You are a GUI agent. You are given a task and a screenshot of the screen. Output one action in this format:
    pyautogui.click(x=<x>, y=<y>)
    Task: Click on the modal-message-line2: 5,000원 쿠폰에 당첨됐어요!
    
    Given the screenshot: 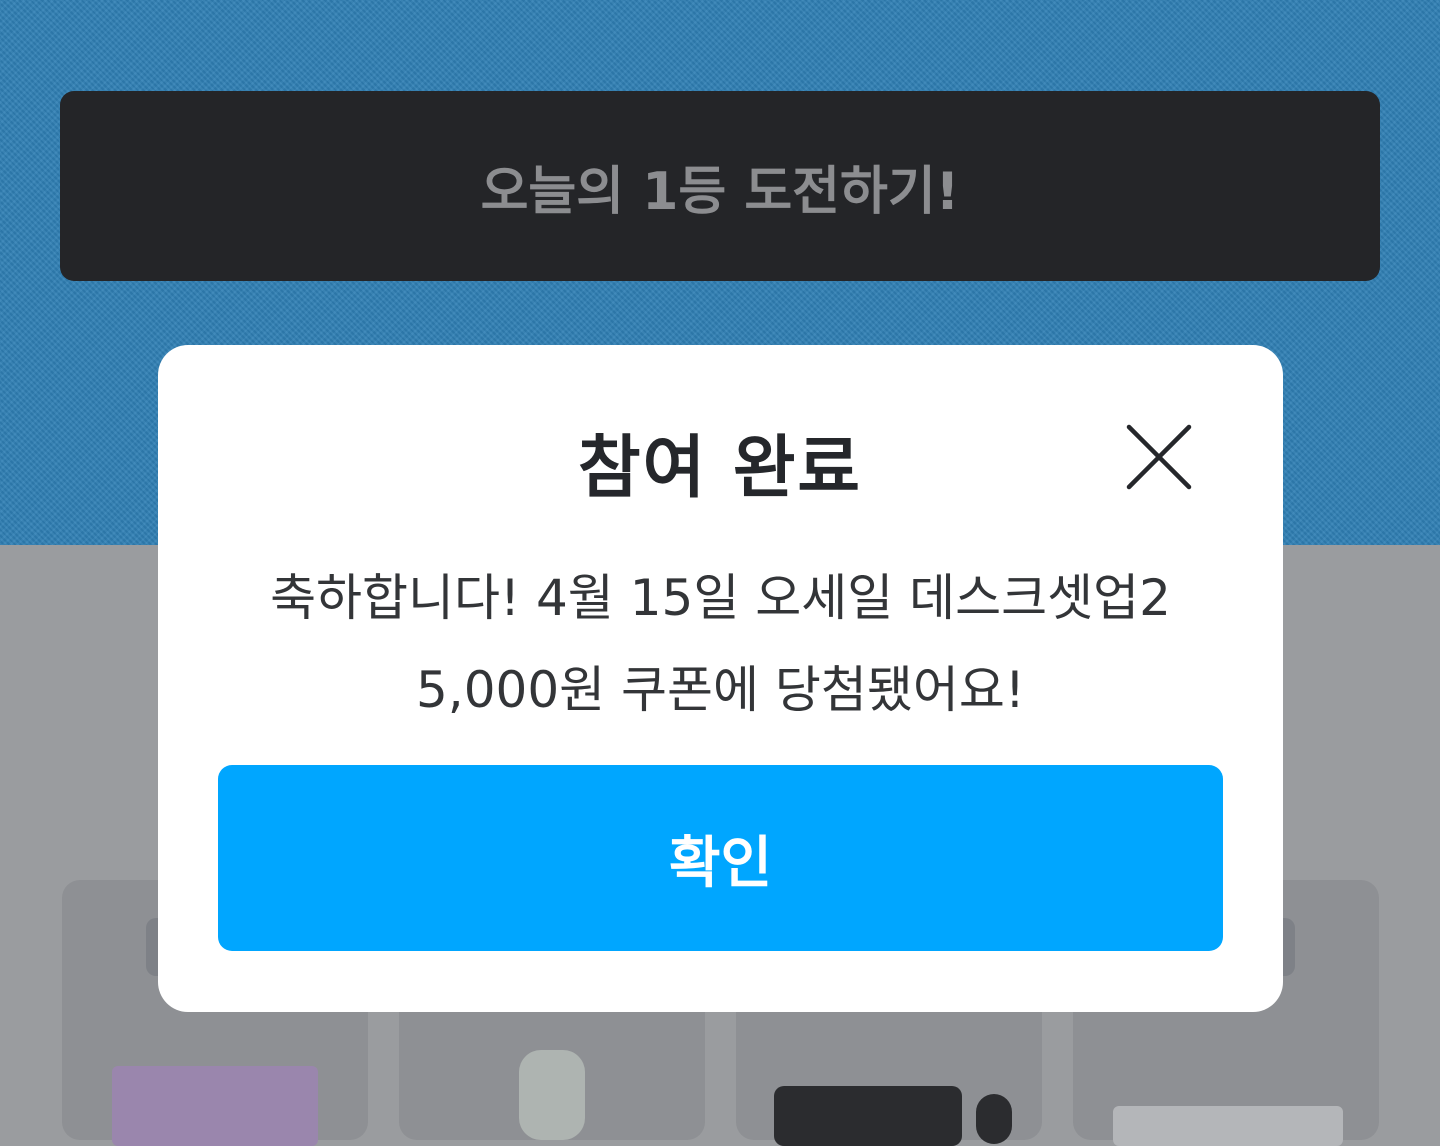 What is the action you would take?
    pyautogui.click(x=720, y=690)
    